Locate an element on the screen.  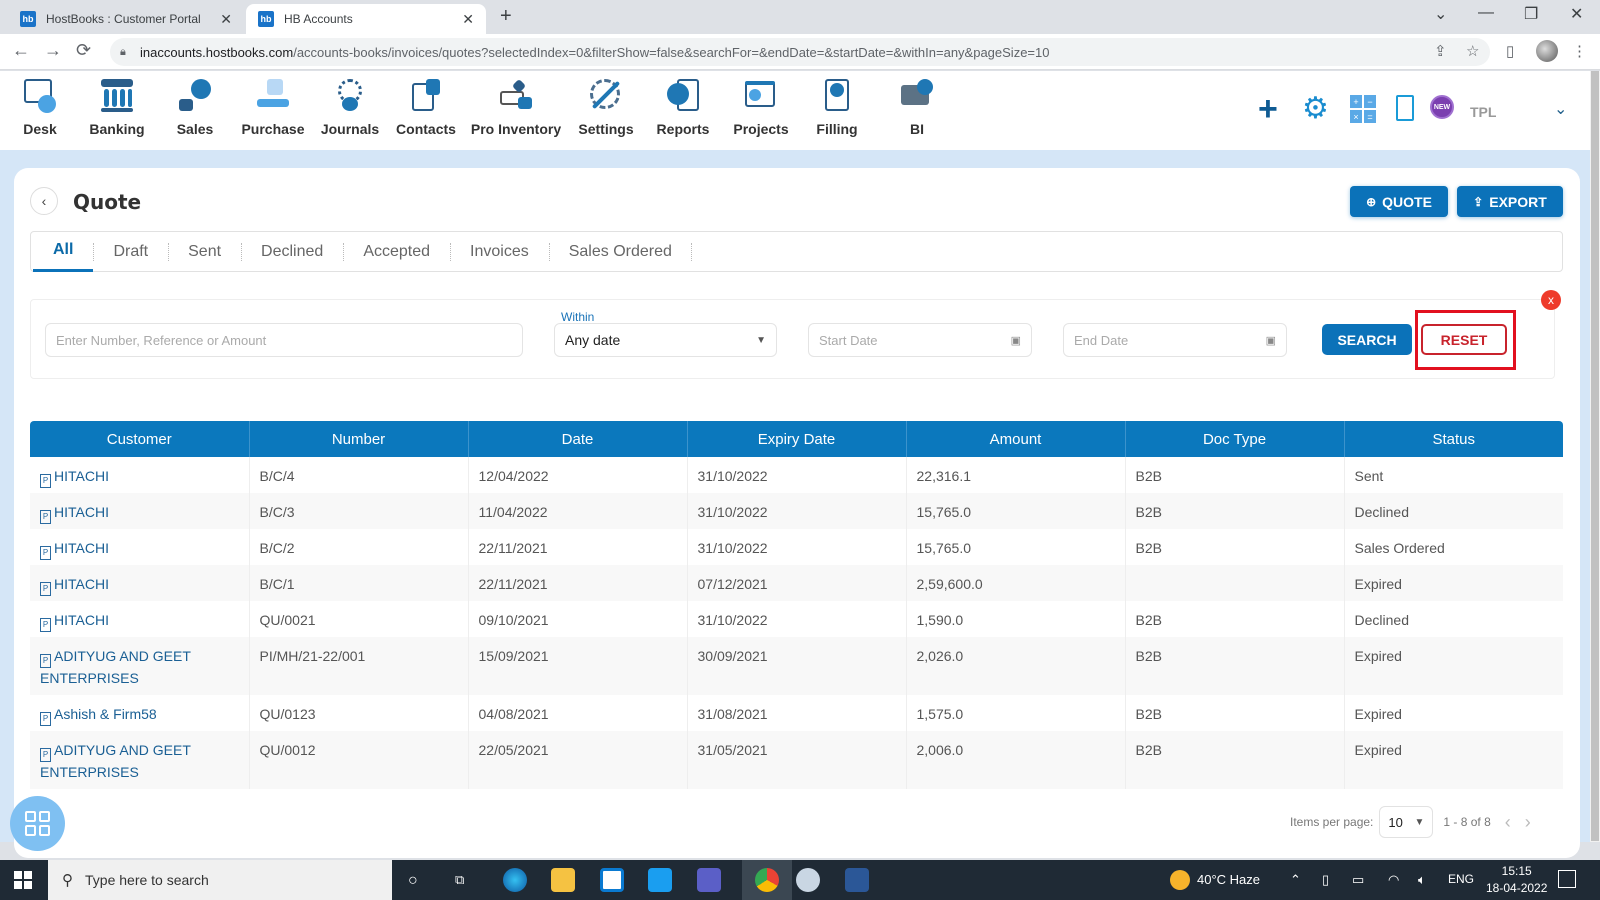
gear-icon: ⚙ is located at coordinates (1315, 109).